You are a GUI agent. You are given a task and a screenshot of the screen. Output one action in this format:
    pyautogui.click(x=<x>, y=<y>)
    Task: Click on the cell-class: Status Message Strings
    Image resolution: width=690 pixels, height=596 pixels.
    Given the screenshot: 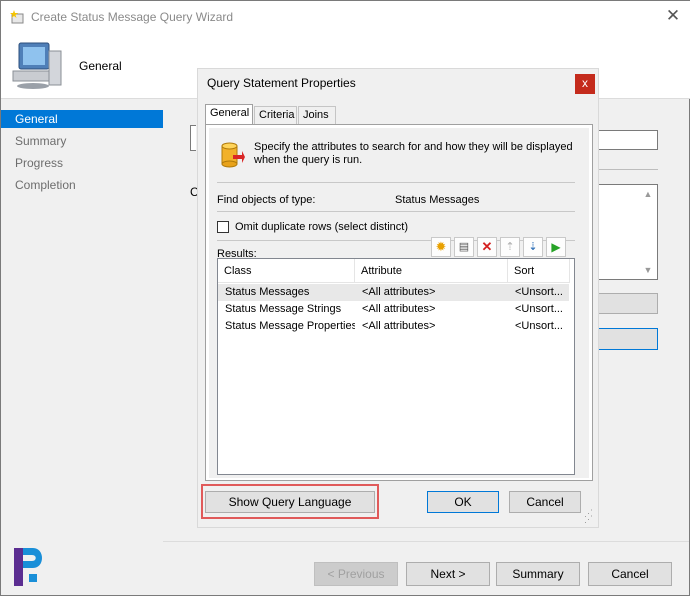 What is the action you would take?
    pyautogui.click(x=283, y=309)
    